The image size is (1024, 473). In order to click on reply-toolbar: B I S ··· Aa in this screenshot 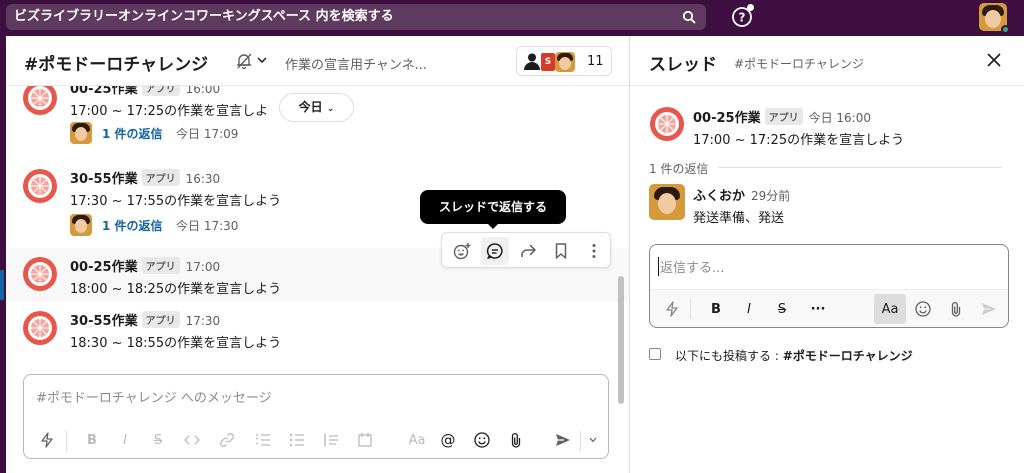, I will do `click(829, 308)`.